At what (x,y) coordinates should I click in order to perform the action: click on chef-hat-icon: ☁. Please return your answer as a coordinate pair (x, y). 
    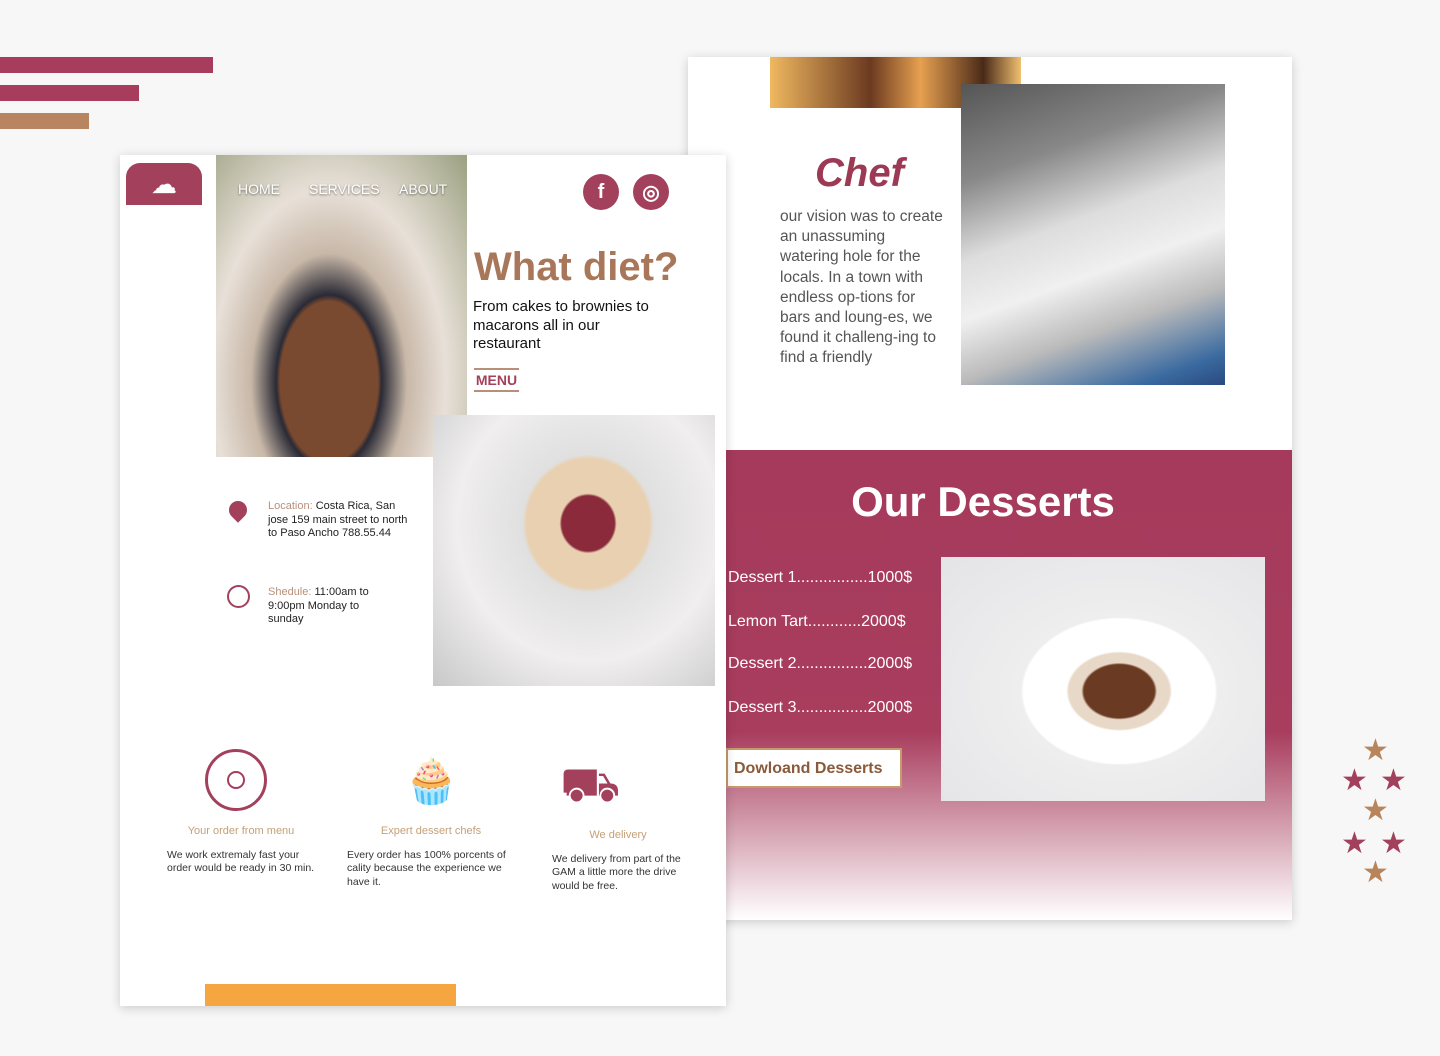
    Looking at the image, I should click on (164, 184).